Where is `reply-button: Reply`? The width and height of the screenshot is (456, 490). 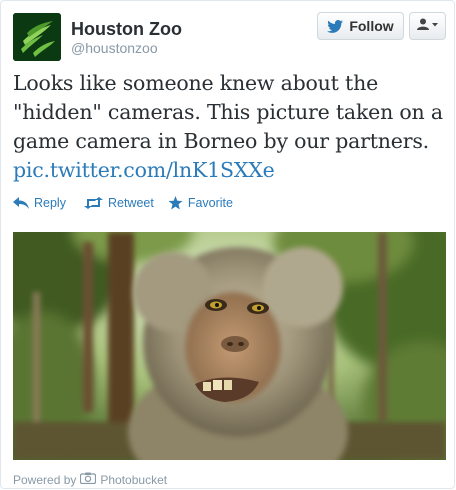 reply-button: Reply is located at coordinates (39, 203).